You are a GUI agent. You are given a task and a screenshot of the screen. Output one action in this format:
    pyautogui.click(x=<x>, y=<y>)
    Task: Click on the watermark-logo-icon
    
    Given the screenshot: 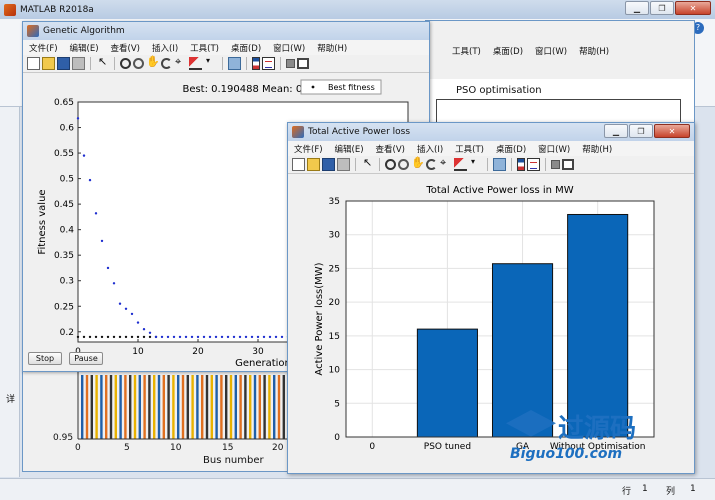 What is the action you would take?
    pyautogui.click(x=531, y=423)
    